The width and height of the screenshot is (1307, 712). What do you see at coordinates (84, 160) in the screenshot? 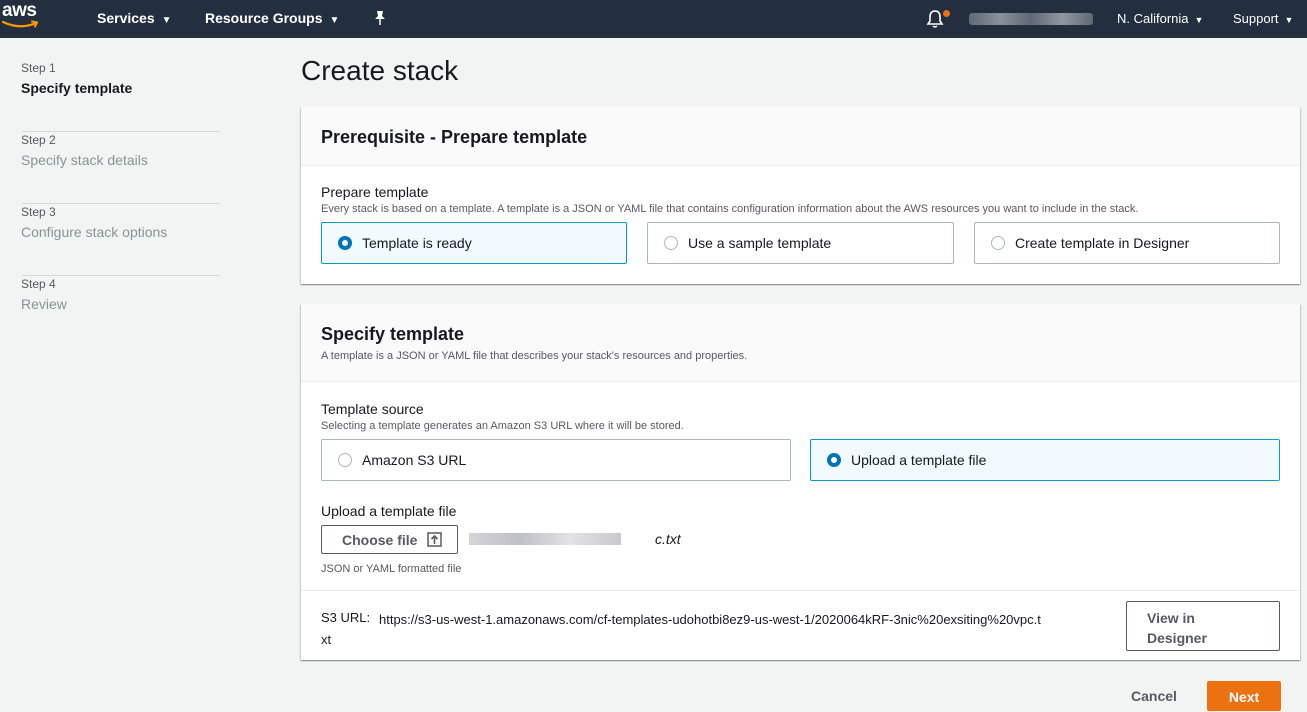
I see `step-label: Specify stack details` at bounding box center [84, 160].